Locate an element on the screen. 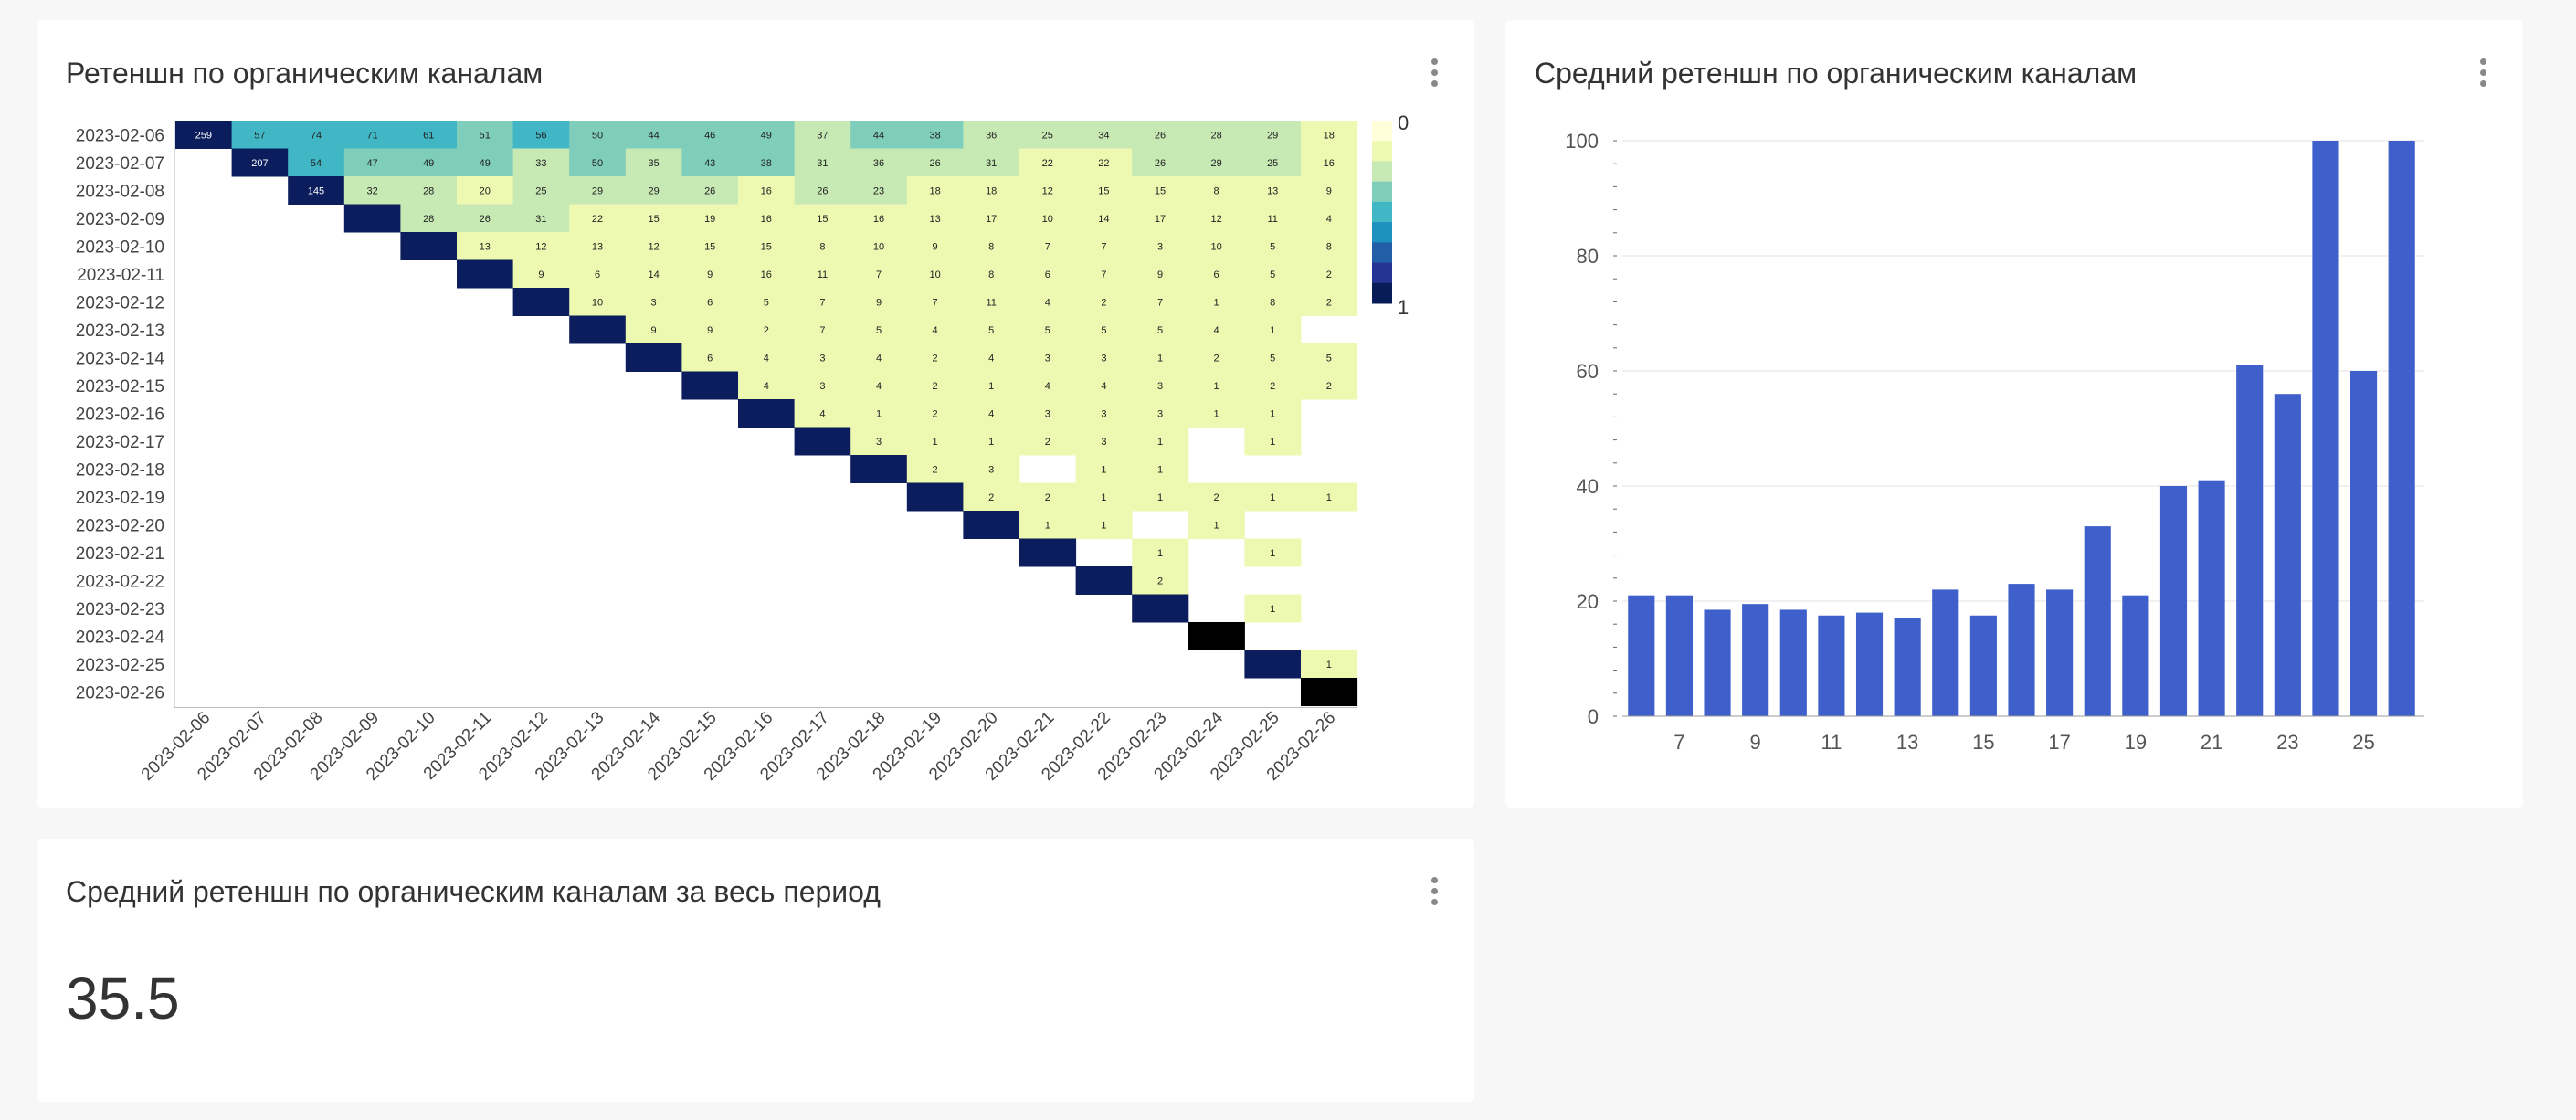  heatmap-cell-label: 31 is located at coordinates (991, 163).